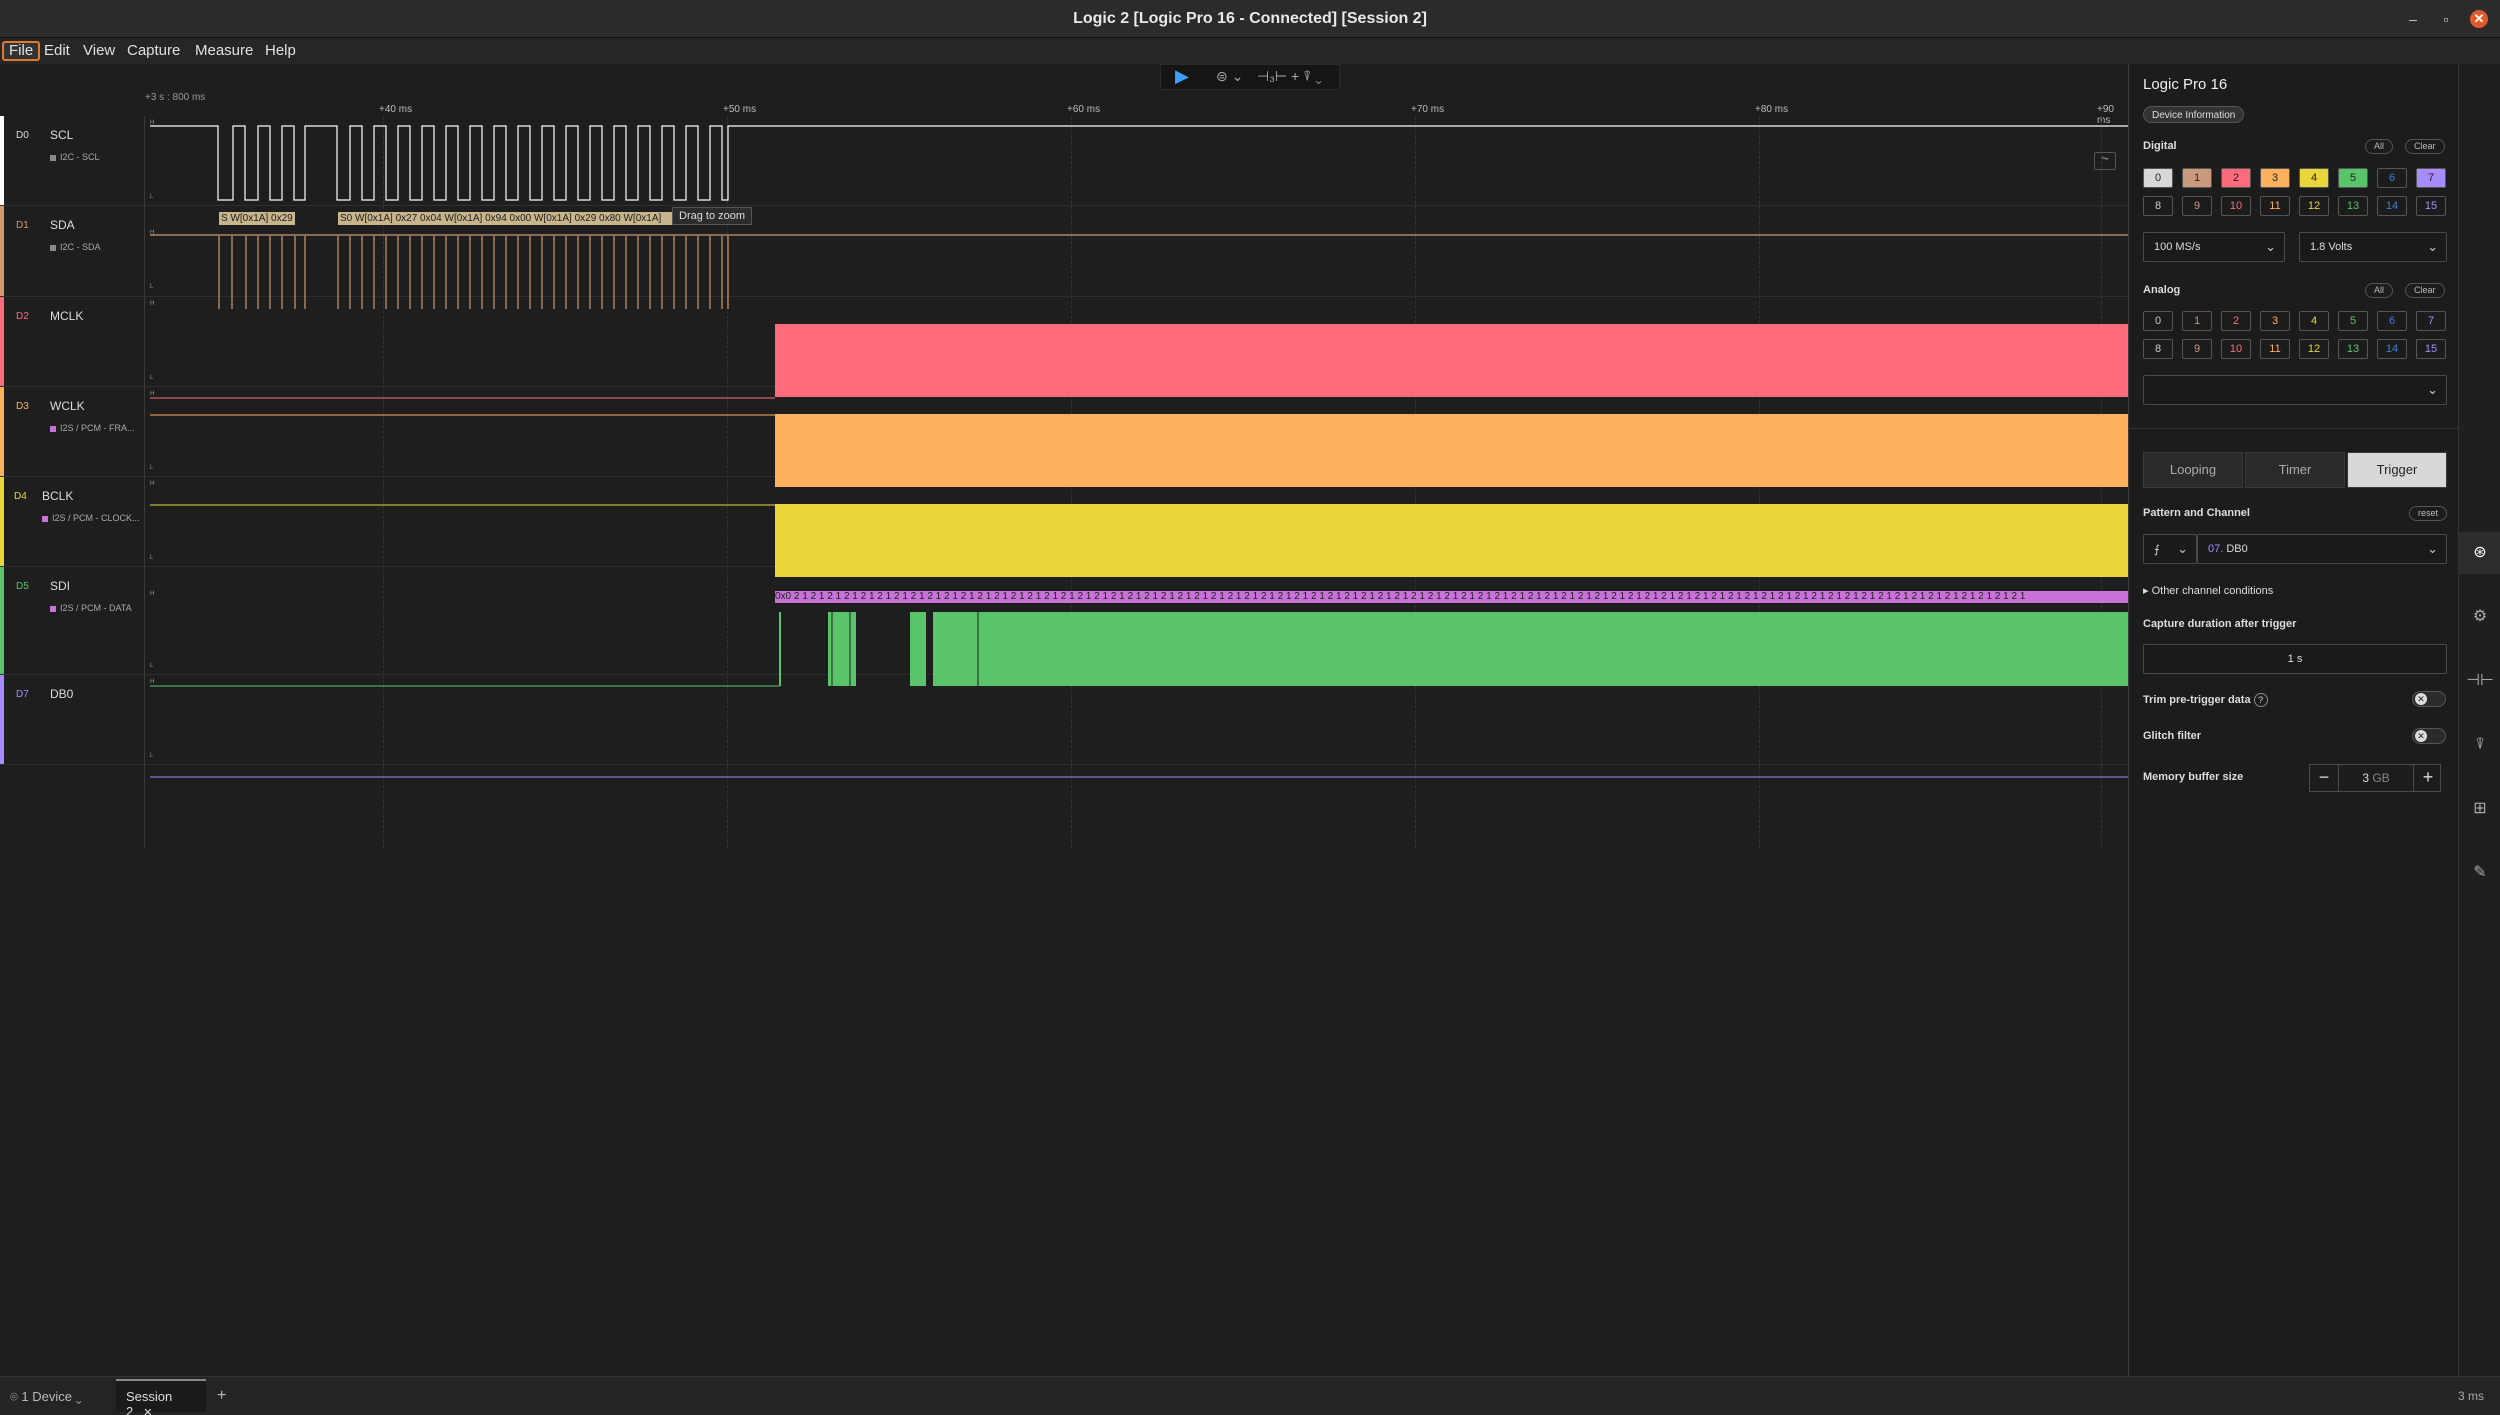 This screenshot has width=2500, height=1415. Describe the element at coordinates (2314, 349) in the screenshot. I see `analog-channel-toggle: 12` at that location.